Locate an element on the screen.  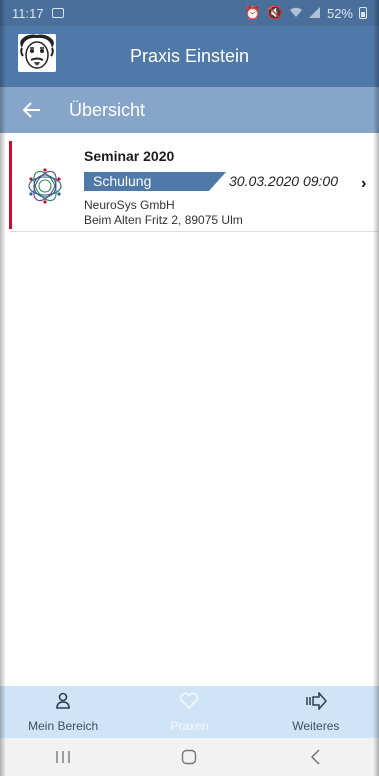
back-icon is located at coordinates (316, 757).